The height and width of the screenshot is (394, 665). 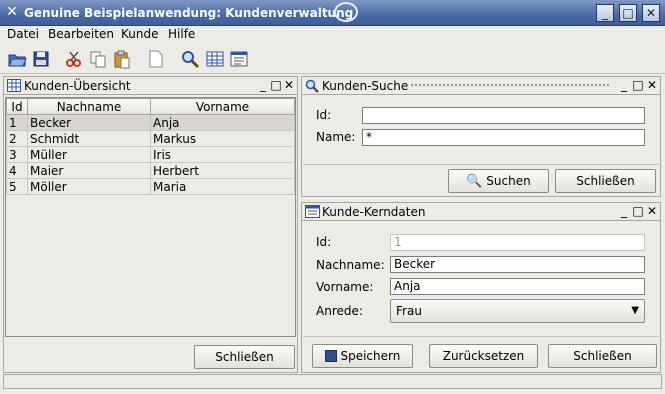 What do you see at coordinates (89, 170) in the screenshot?
I see `cell-nachname: Maier` at bounding box center [89, 170].